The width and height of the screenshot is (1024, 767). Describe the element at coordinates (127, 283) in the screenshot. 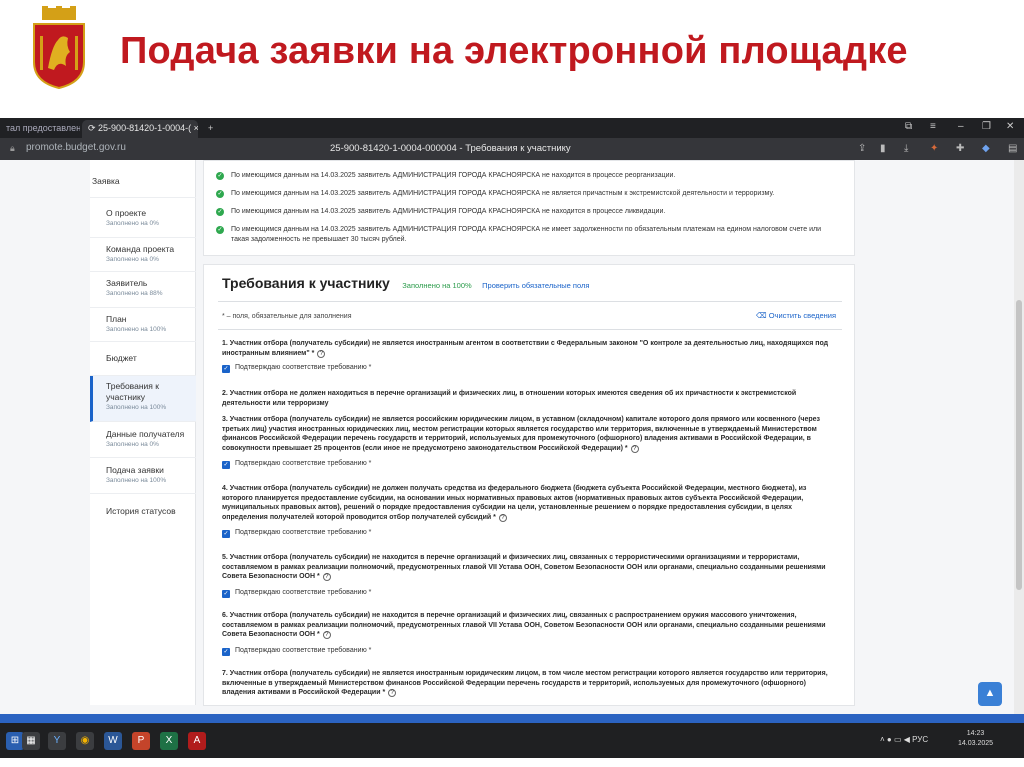

I see `sidebar-item-label: Заявитель` at that location.